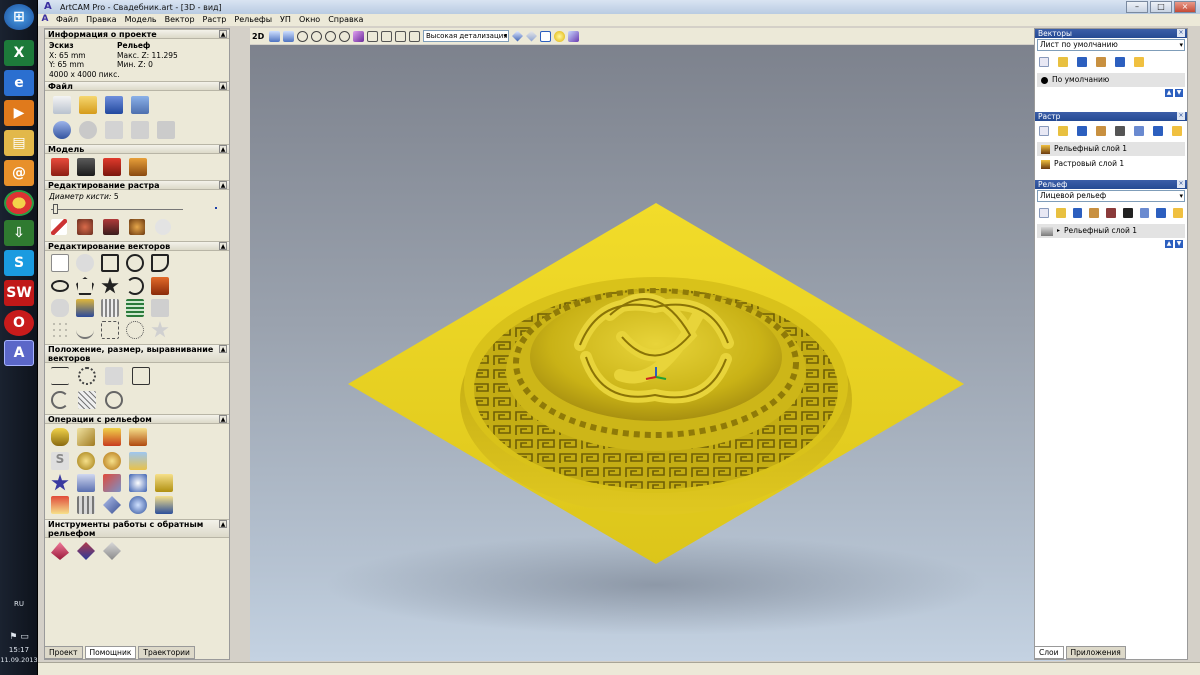 This screenshot has width=1200, height=675. I want to click on axes-toggle-icon, so click(545, 36).